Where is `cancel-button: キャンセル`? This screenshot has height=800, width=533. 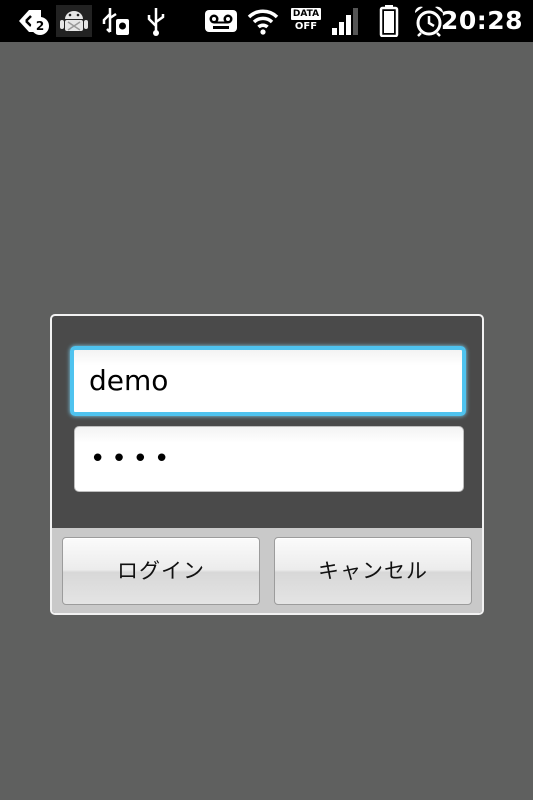 cancel-button: キャンセル is located at coordinates (373, 571).